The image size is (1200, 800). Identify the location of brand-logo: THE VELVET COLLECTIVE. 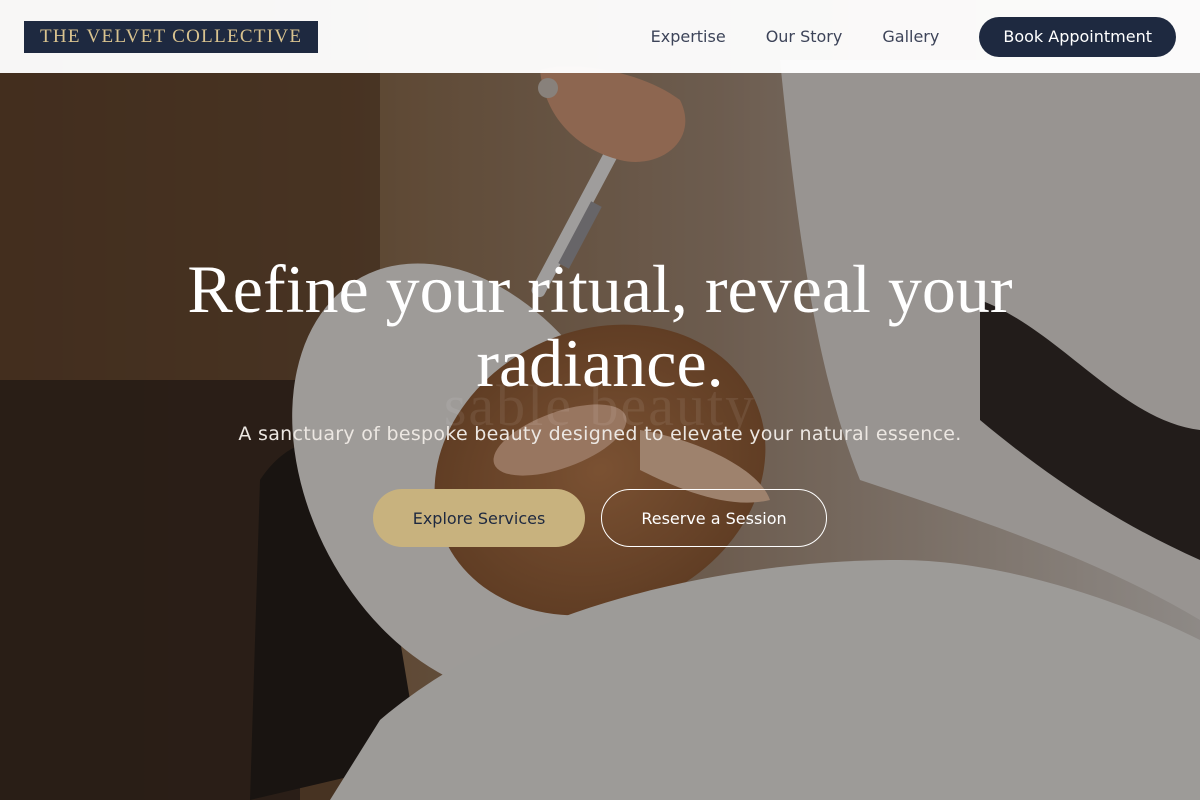
(171, 36).